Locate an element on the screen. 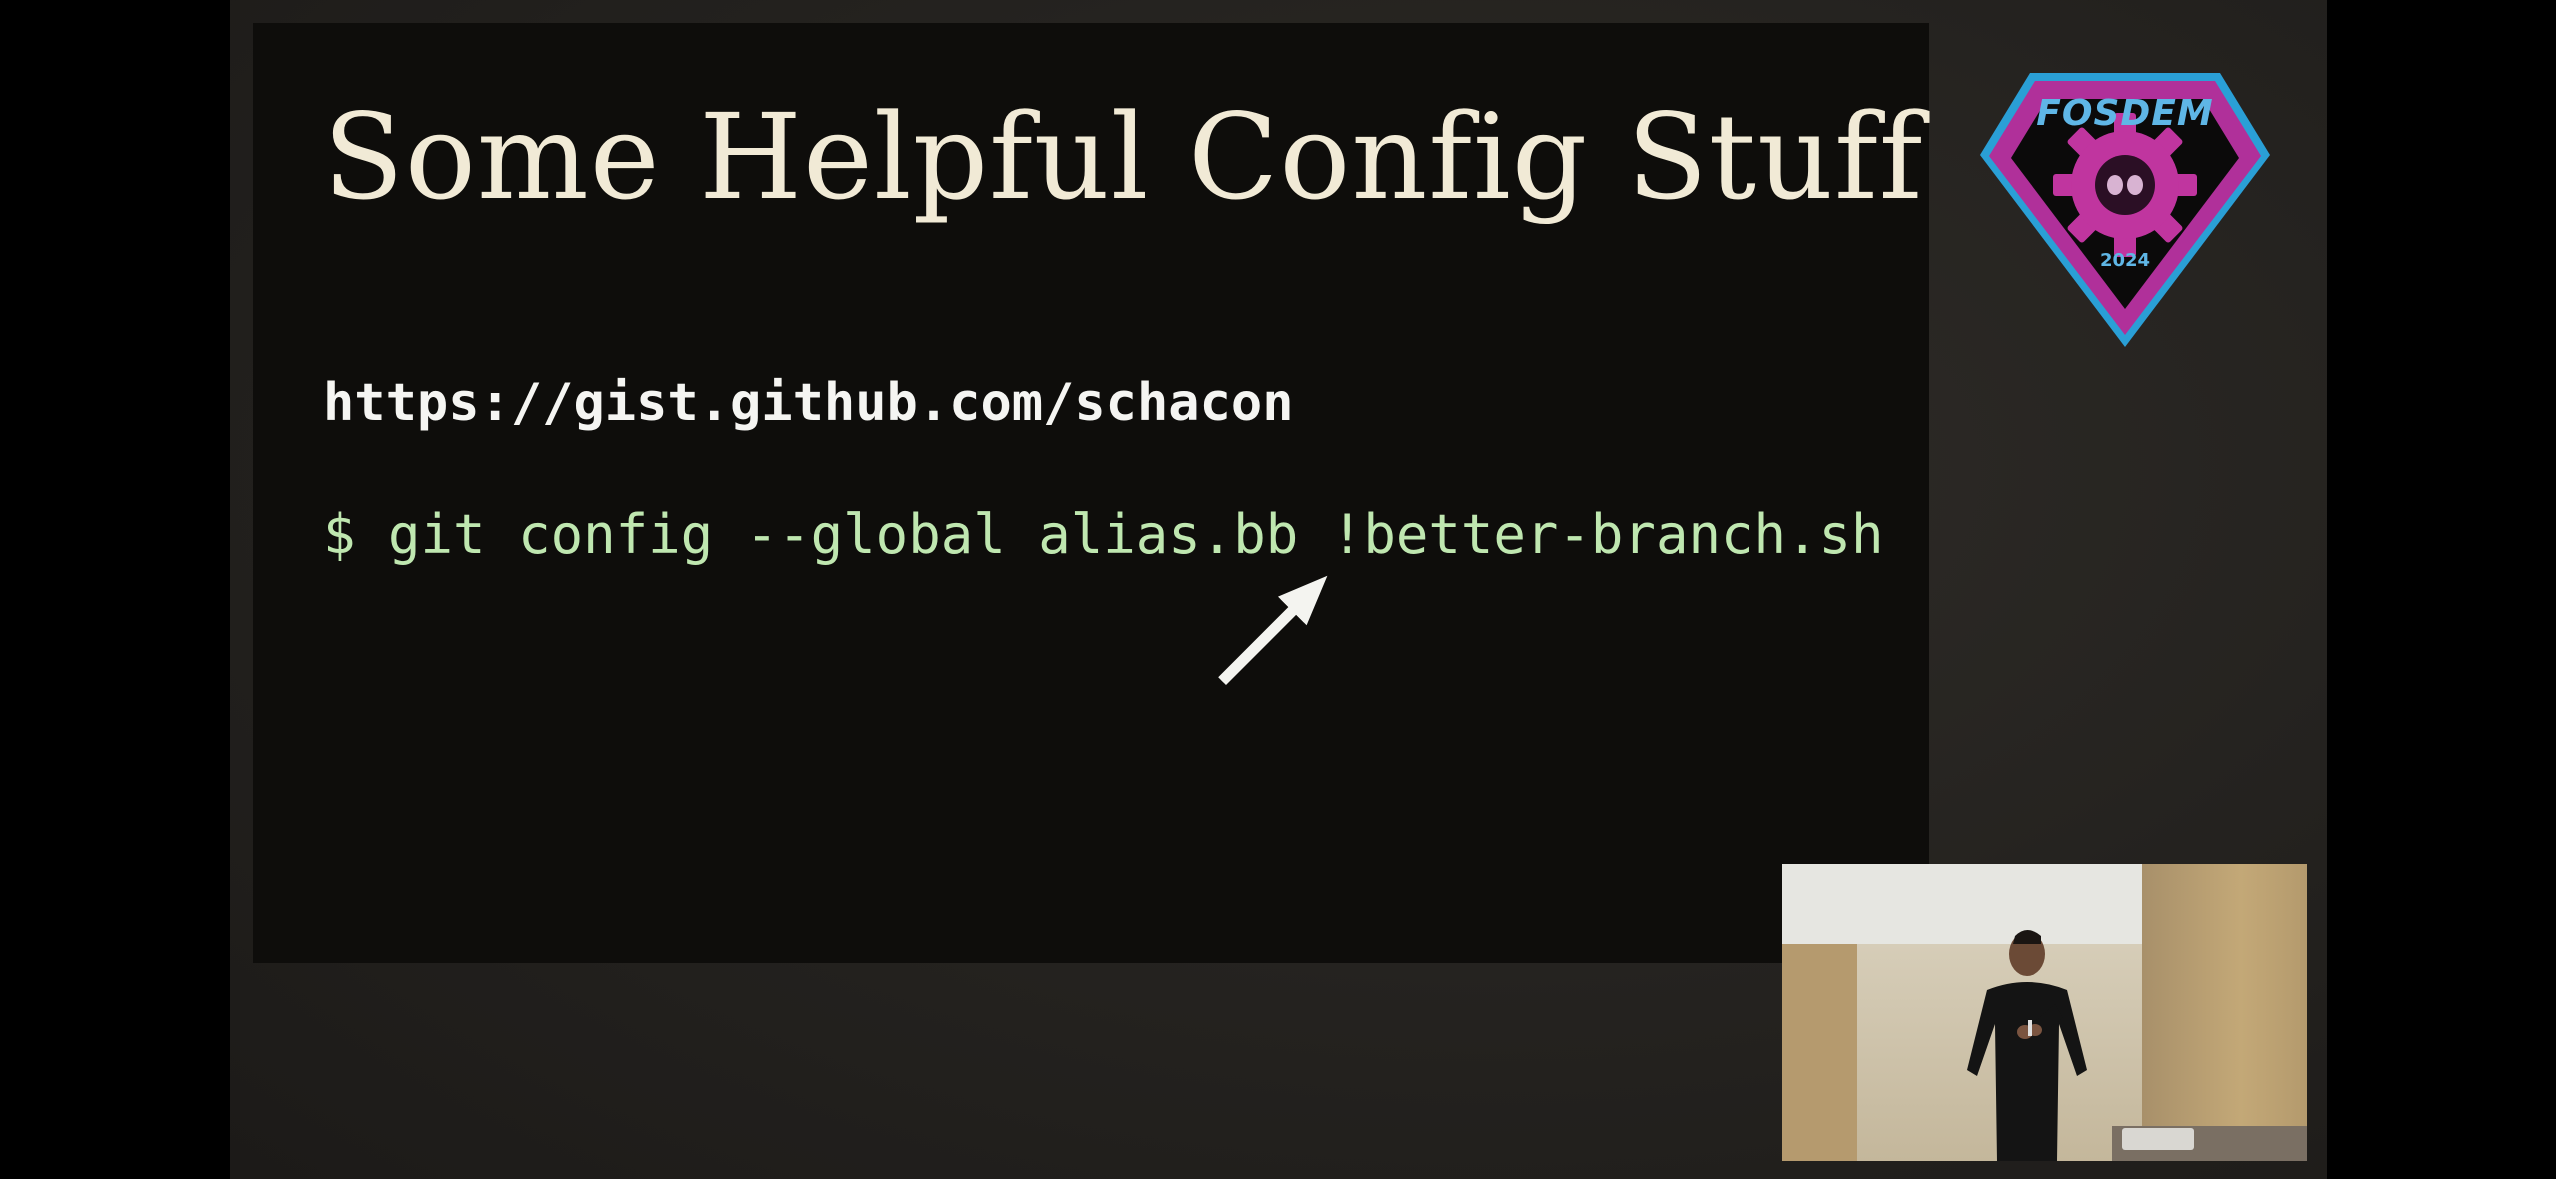  speaker-camera-inset is located at coordinates (2044, 1012).